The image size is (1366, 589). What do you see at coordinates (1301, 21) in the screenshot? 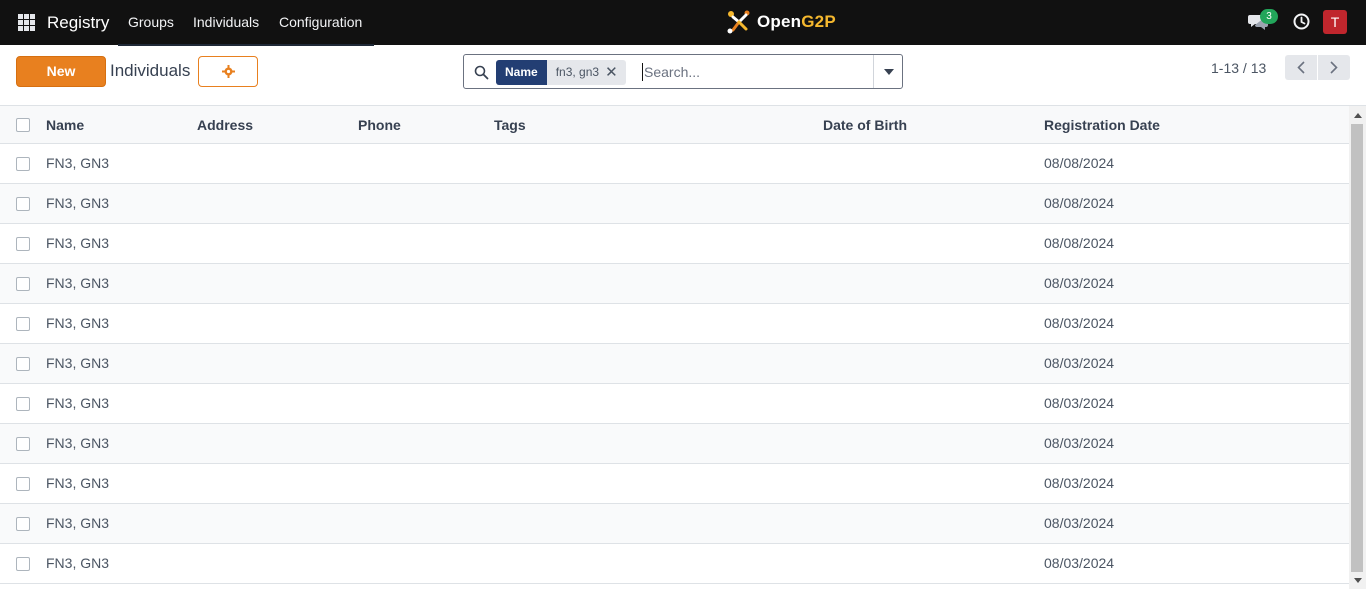
I see `clock-icon` at bounding box center [1301, 21].